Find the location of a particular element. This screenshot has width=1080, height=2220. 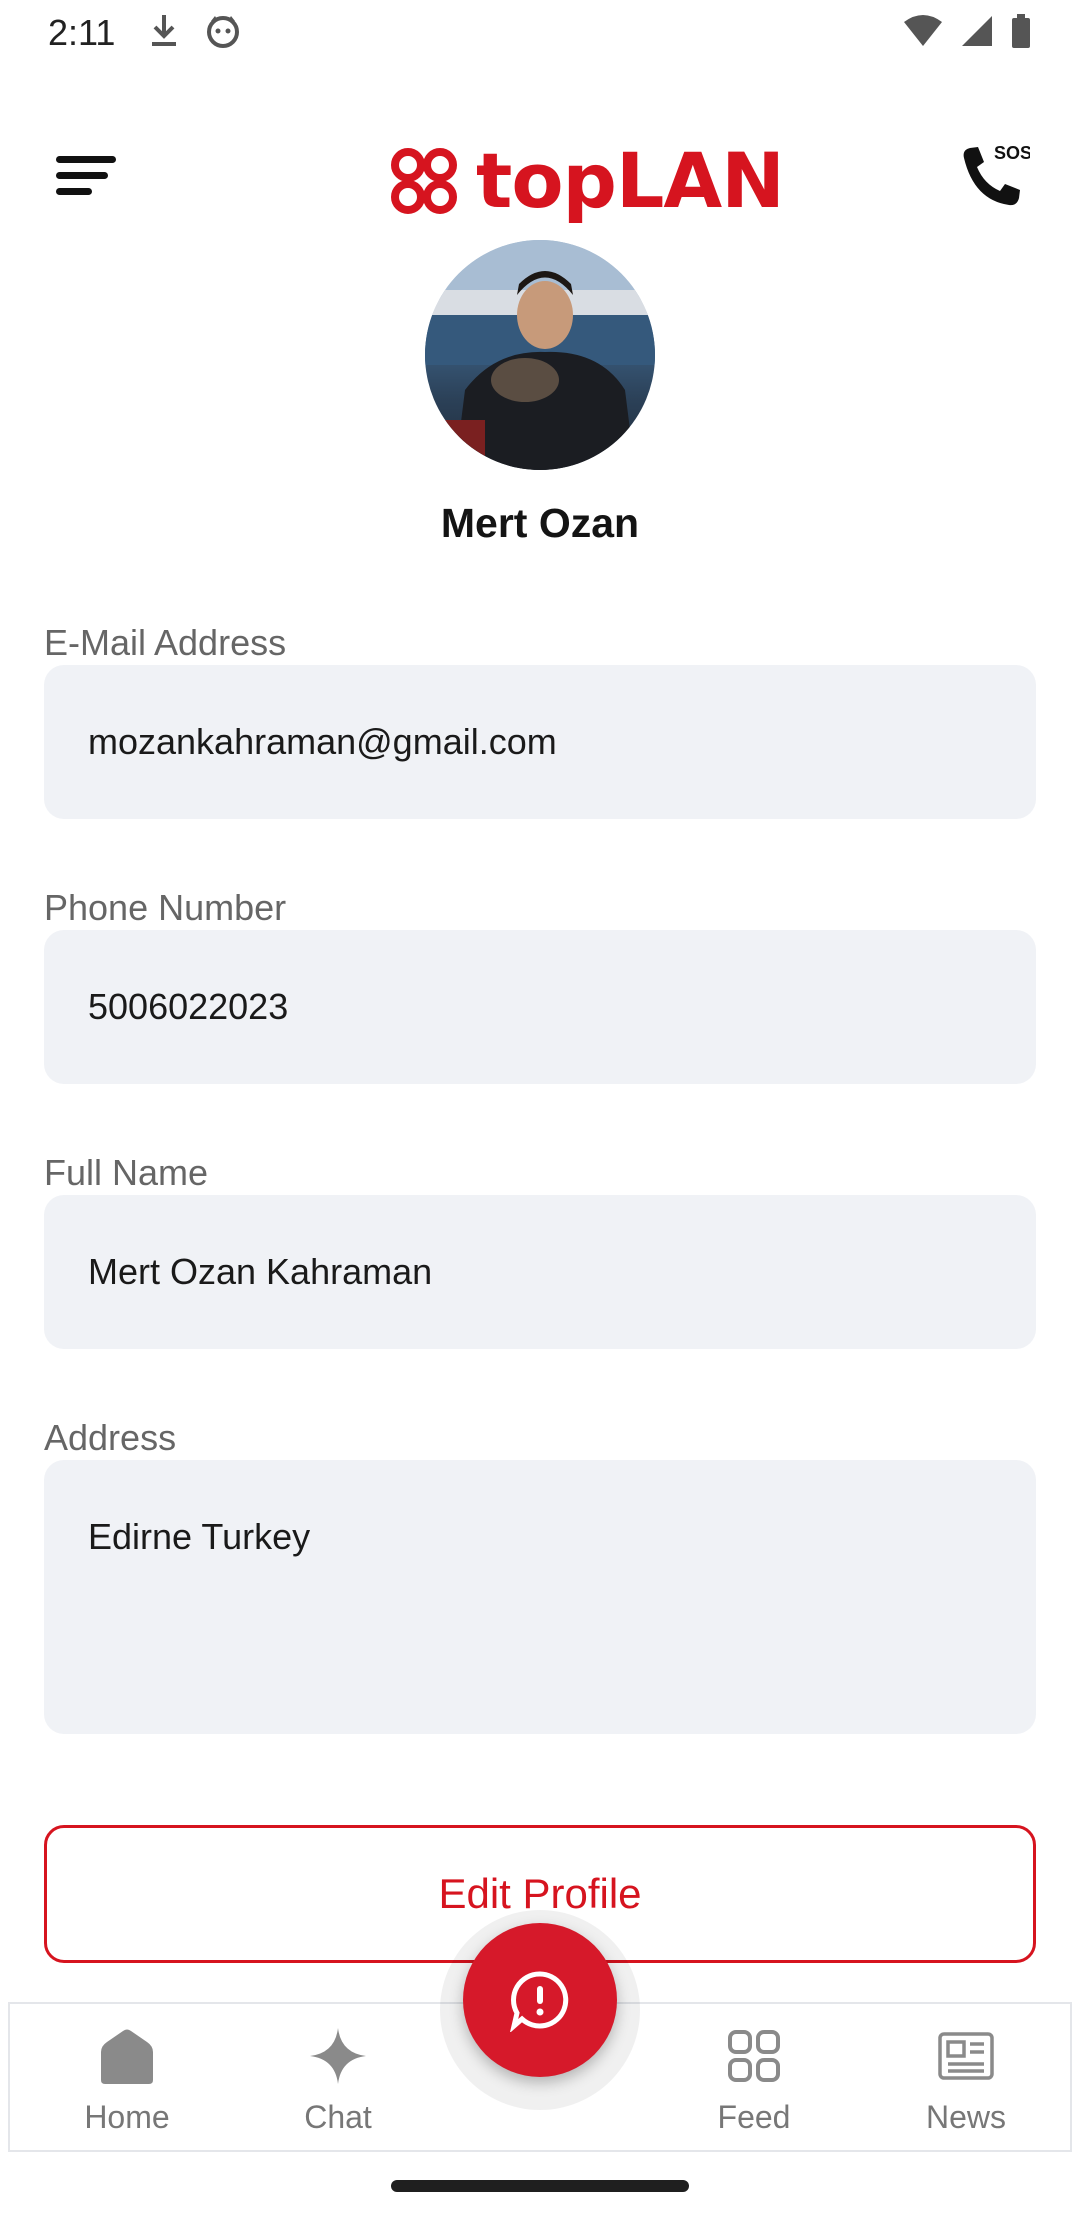

menu-button is located at coordinates (87, 176).